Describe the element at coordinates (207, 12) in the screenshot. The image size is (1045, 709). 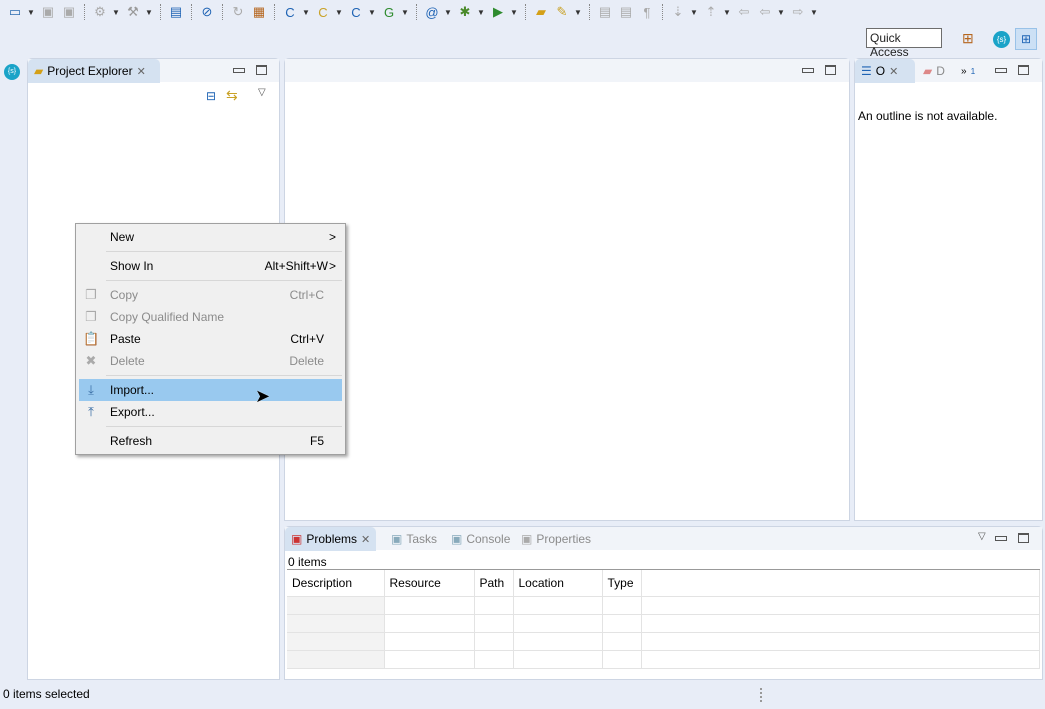
I see `skip-breakpoints-icon: ⊘` at that location.